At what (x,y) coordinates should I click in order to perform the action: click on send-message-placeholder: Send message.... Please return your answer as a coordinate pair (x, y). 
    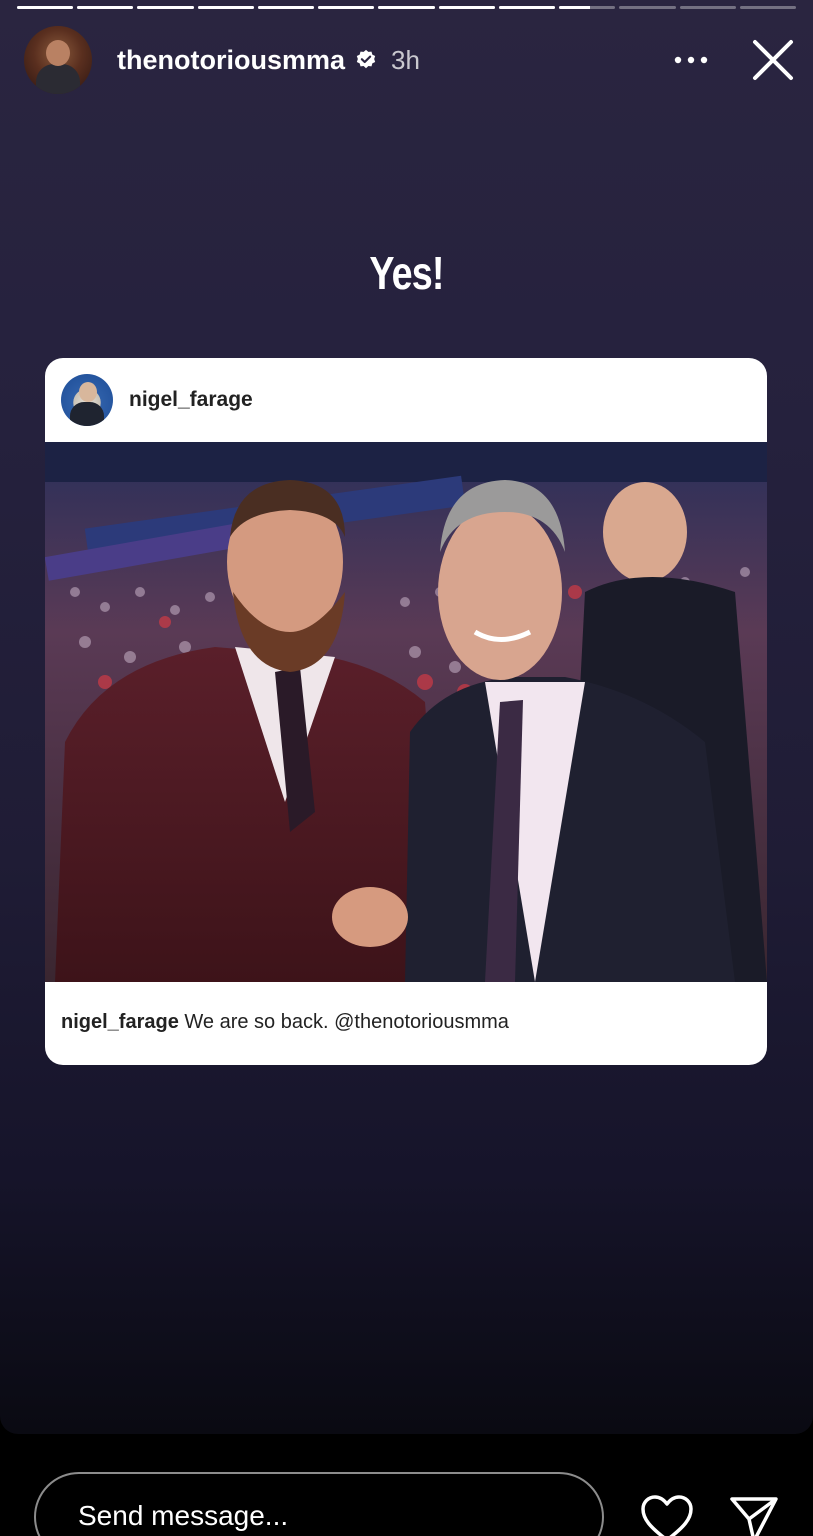
    Looking at the image, I should click on (183, 1515).